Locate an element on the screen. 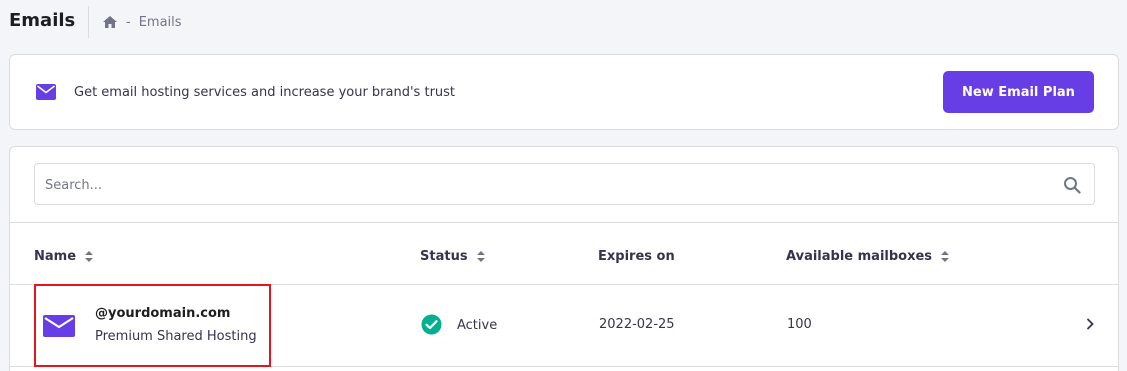 The height and width of the screenshot is (371, 1127). column-mailboxes-label: Available mailboxes is located at coordinates (859, 256).